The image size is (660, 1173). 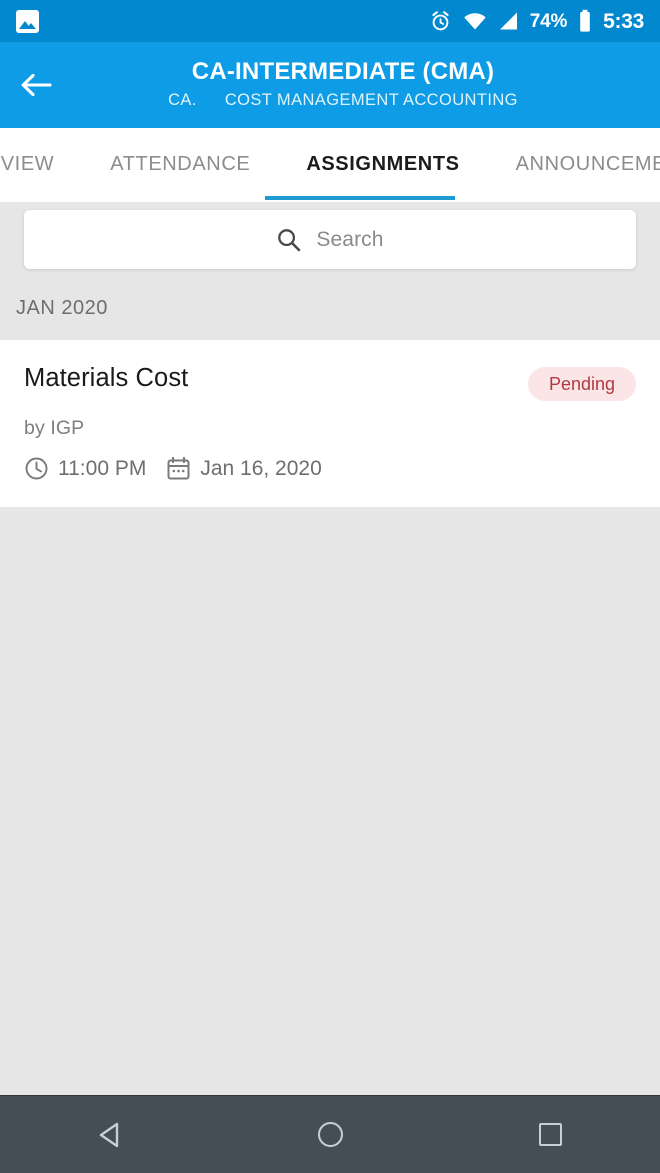 I want to click on assignment-card-header: Materials Cost Pending, so click(x=330, y=382).